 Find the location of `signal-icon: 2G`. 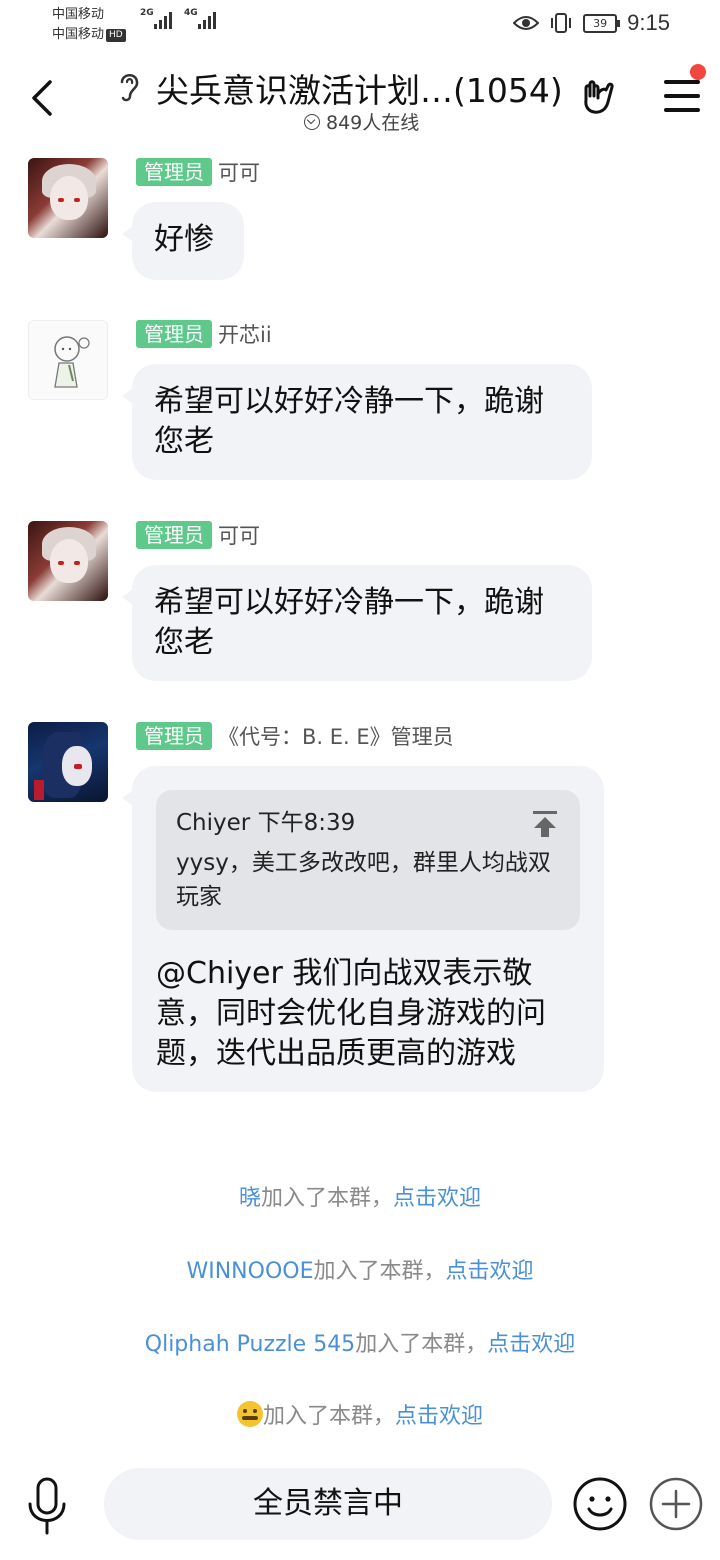

signal-icon: 2G is located at coordinates (156, 18).